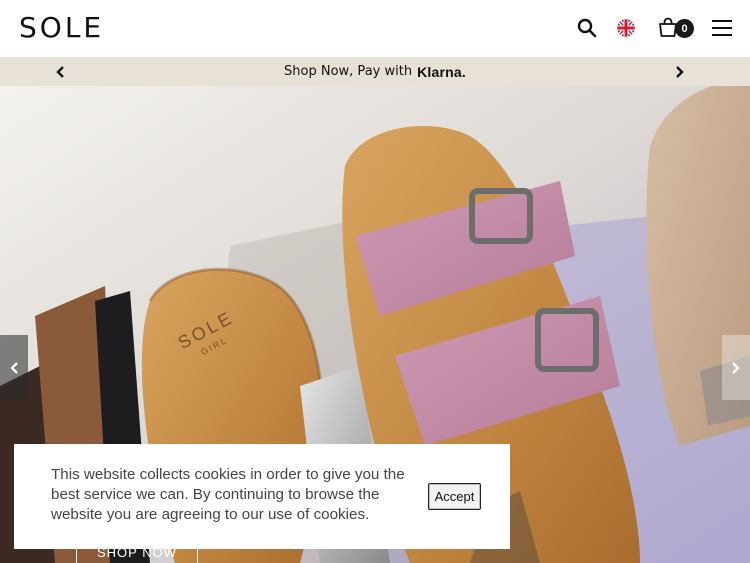 The width and height of the screenshot is (750, 563). I want to click on promo-bar: Shop Now, Pay with Klarna., so click(375, 71).